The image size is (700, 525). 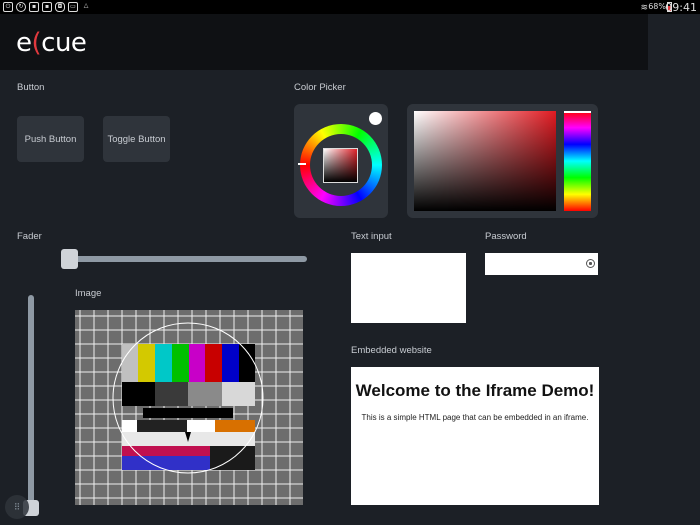 I want to click on vertical-fader-track, so click(x=31, y=405).